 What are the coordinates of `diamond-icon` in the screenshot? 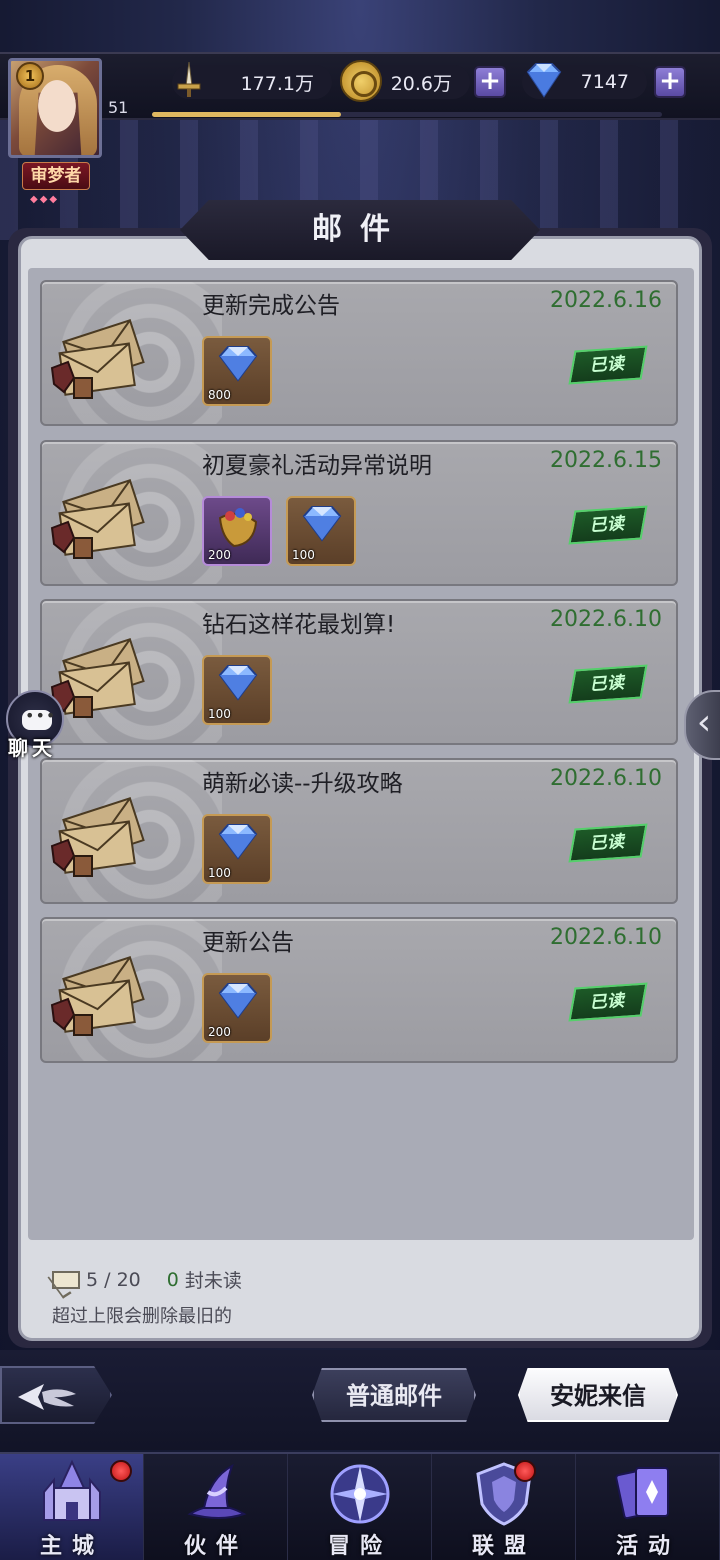 It's located at (544, 80).